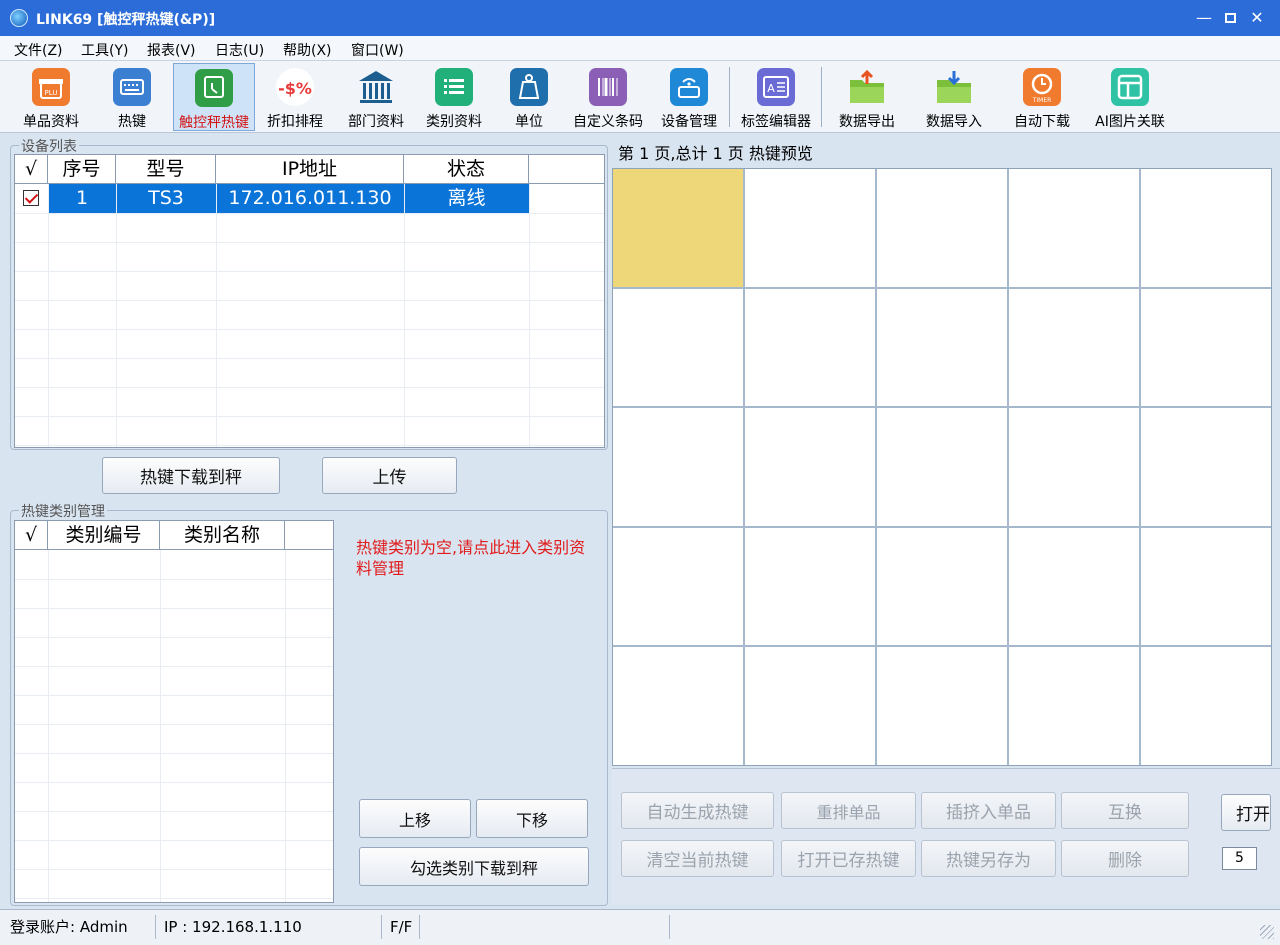 The width and height of the screenshot is (1280, 945). Describe the element at coordinates (466, 169) in the screenshot. I see `col-status: 状态` at that location.